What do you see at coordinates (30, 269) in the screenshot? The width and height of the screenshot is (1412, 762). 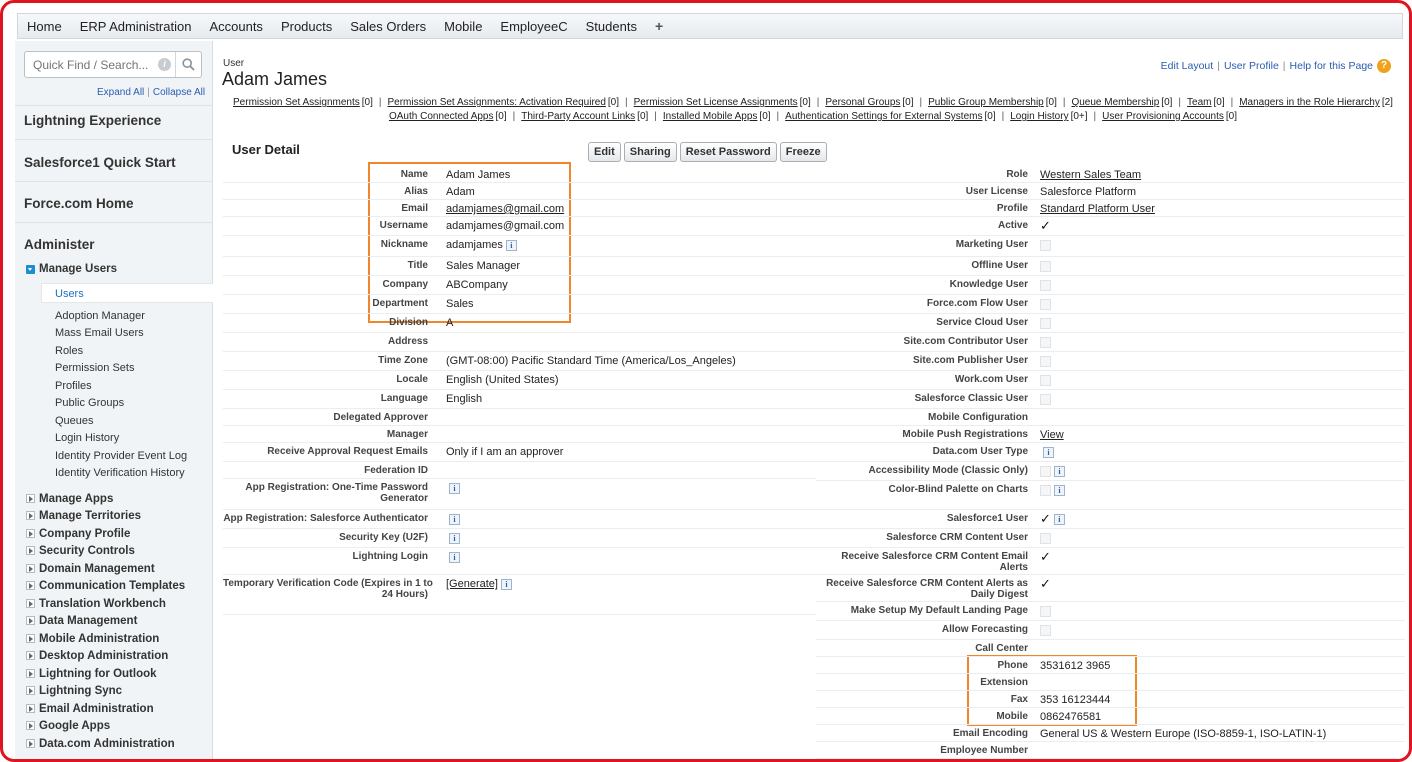 I see `collapse-toggle-icon` at bounding box center [30, 269].